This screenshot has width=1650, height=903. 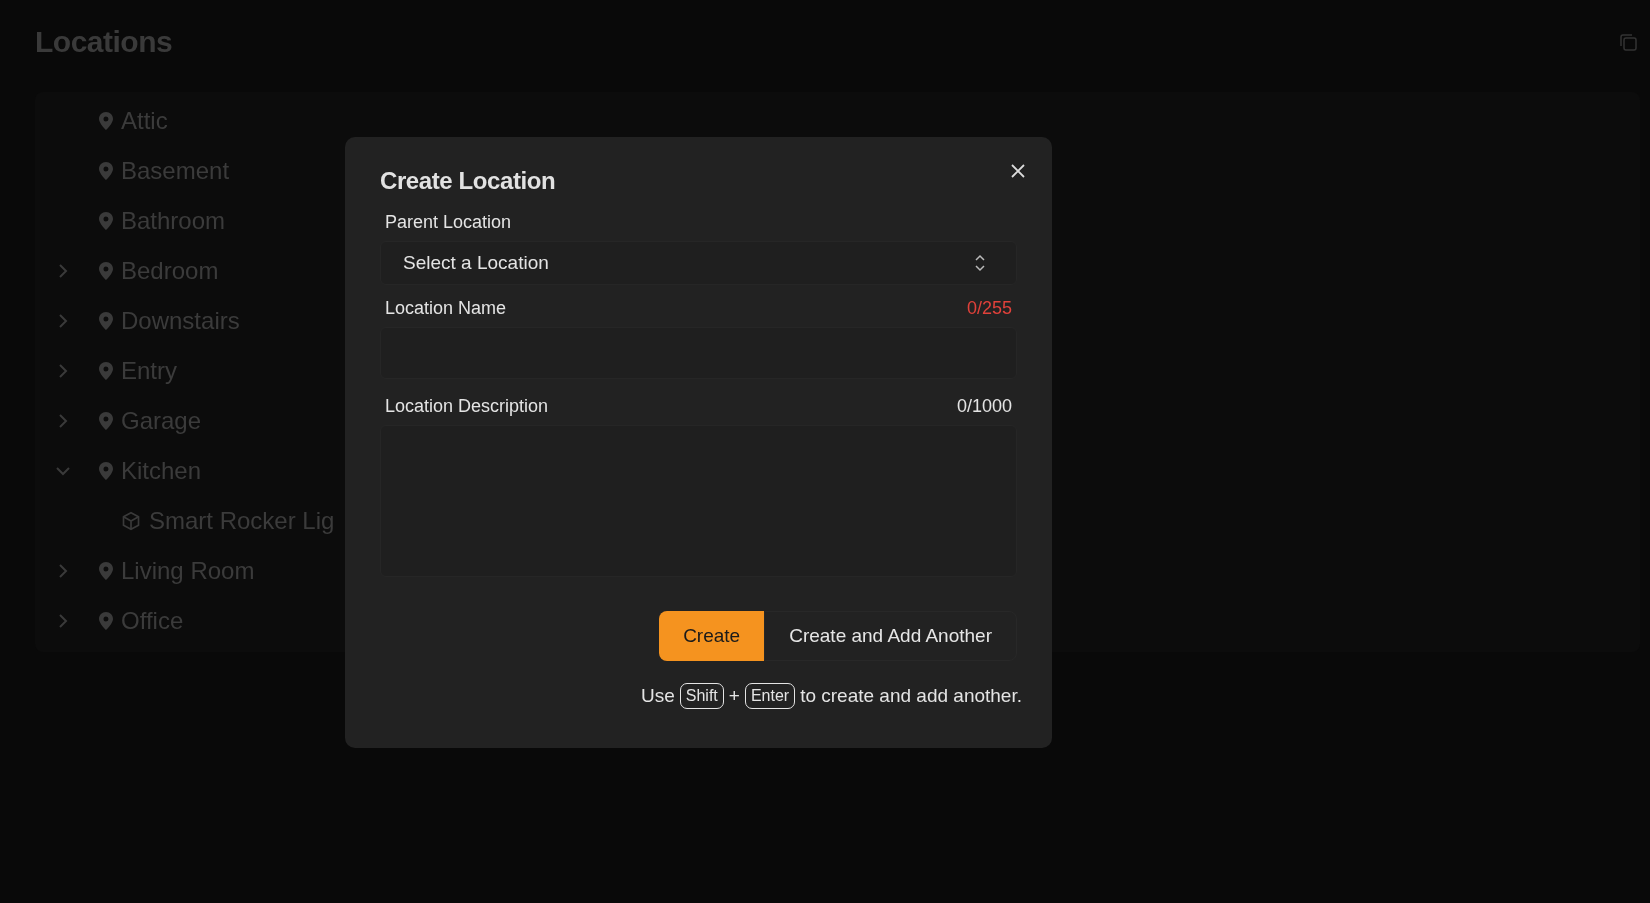 I want to click on location-select: Select a Location, so click(x=698, y=263).